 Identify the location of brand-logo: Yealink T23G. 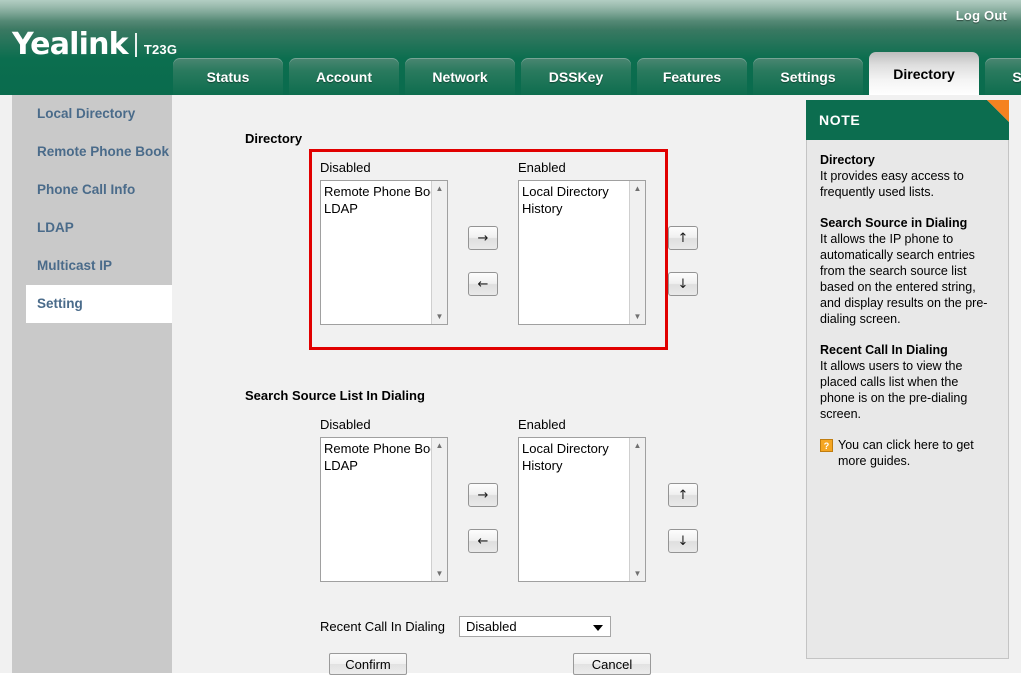
(94, 45).